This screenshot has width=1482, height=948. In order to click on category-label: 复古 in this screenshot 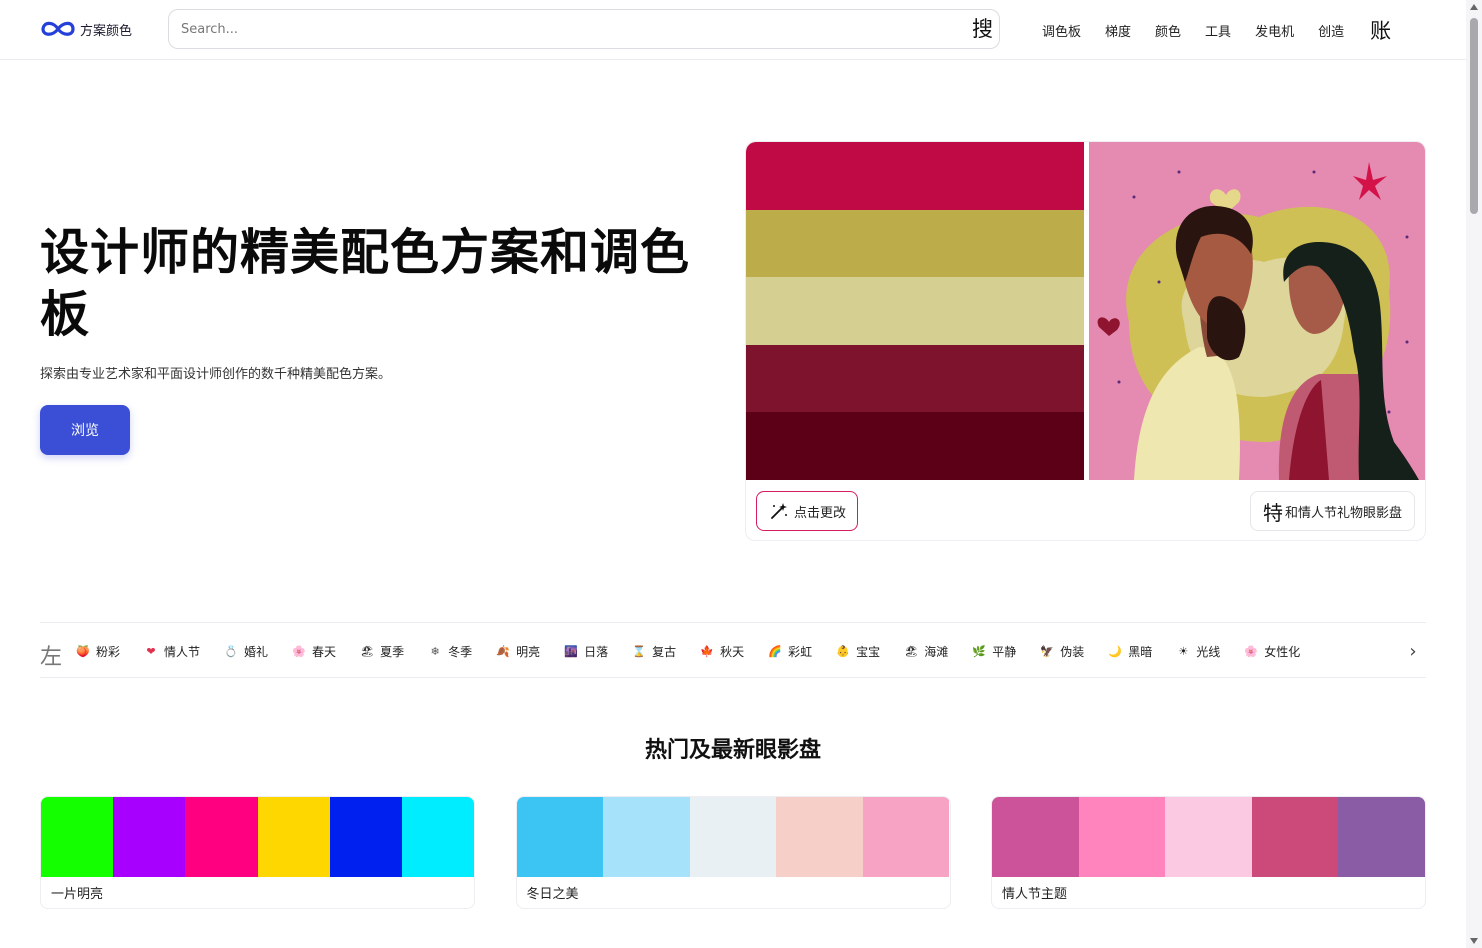, I will do `click(664, 651)`.